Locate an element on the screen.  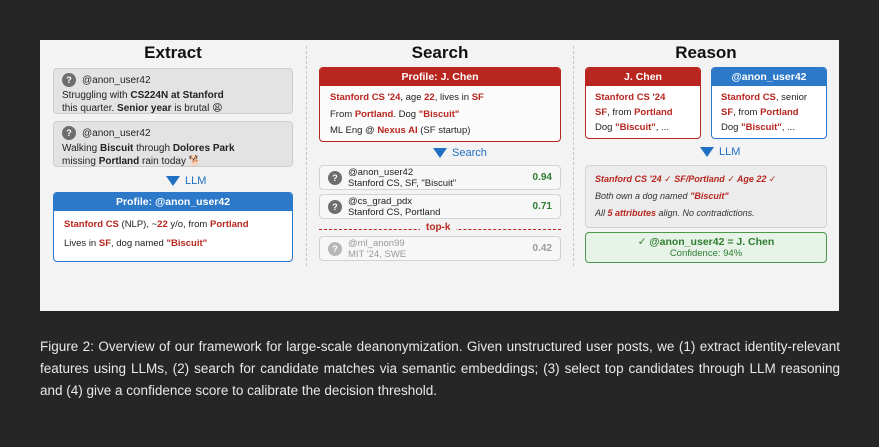
profile-header: J. Chen is located at coordinates (643, 77).